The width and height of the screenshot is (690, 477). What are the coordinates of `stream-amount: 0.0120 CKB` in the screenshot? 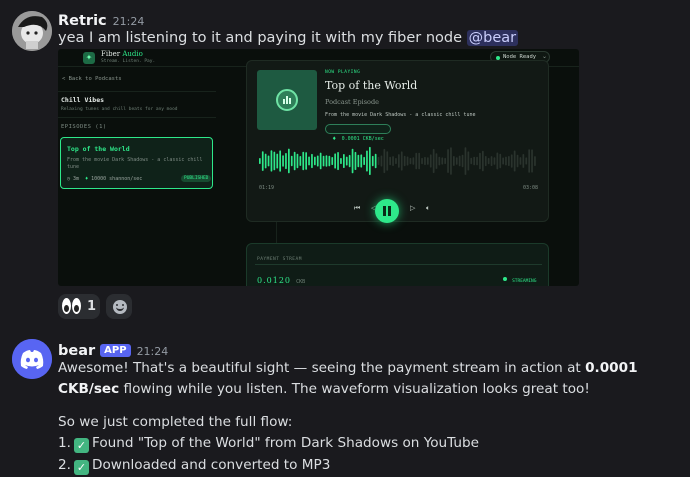 It's located at (281, 277).